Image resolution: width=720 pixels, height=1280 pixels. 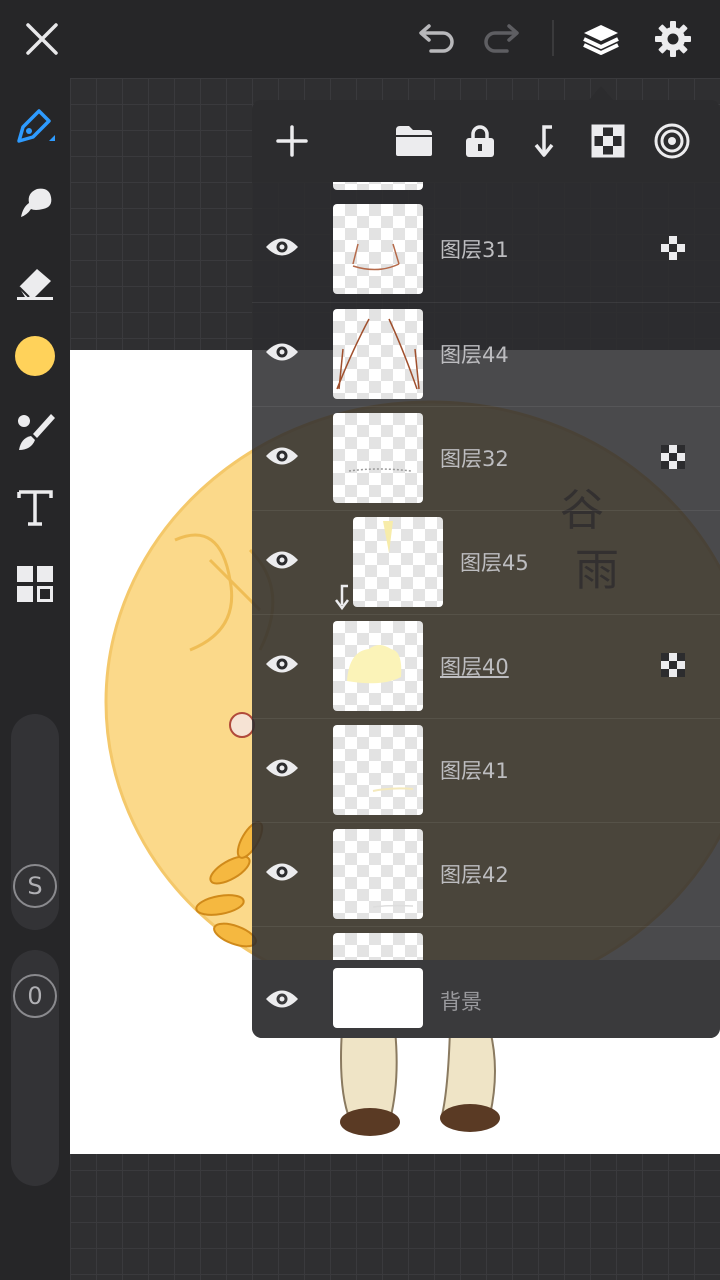 What do you see at coordinates (342, 597) in the screenshot?
I see `clipping-arrow-icon` at bounding box center [342, 597].